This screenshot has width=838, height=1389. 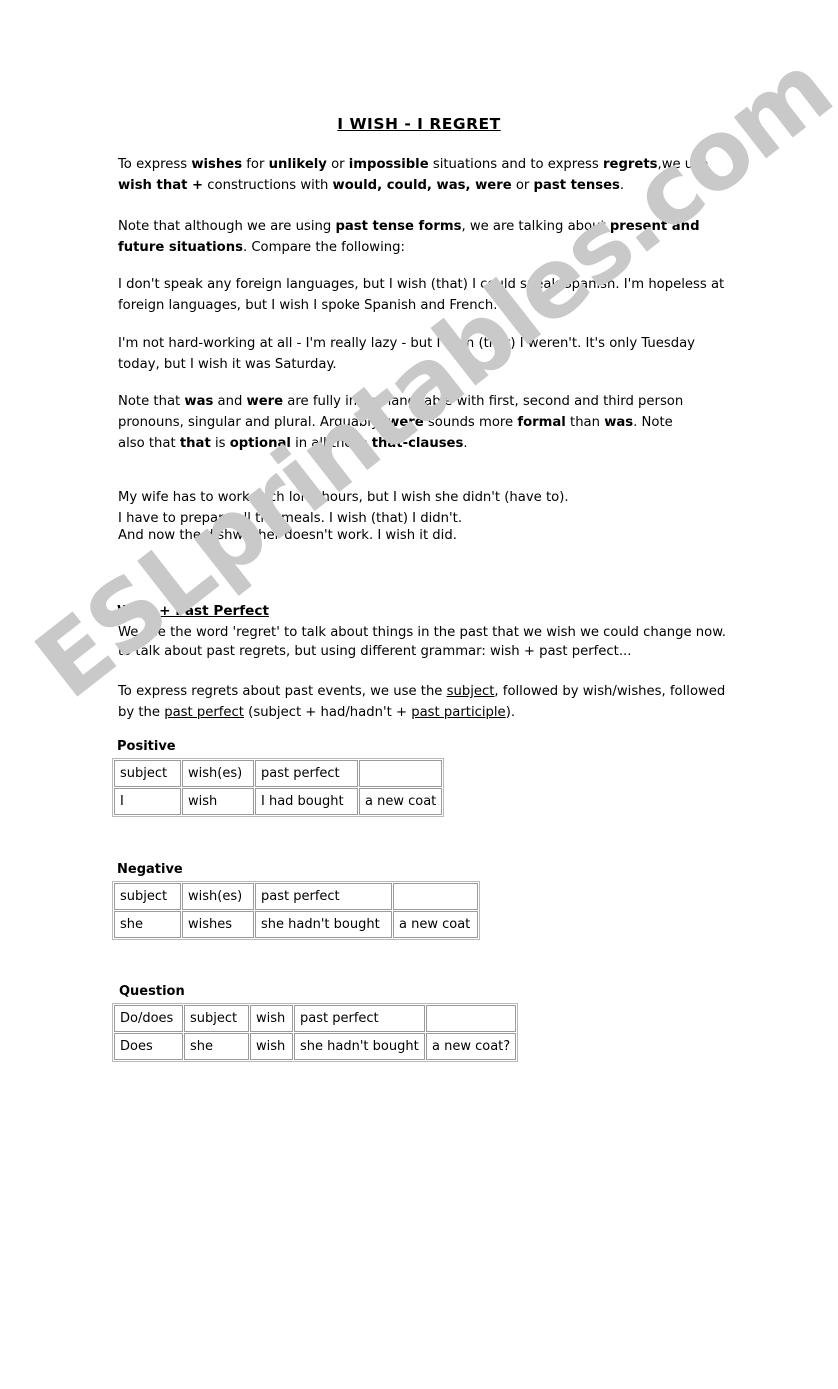 I want to click on table-label-question: Question, so click(x=152, y=991).